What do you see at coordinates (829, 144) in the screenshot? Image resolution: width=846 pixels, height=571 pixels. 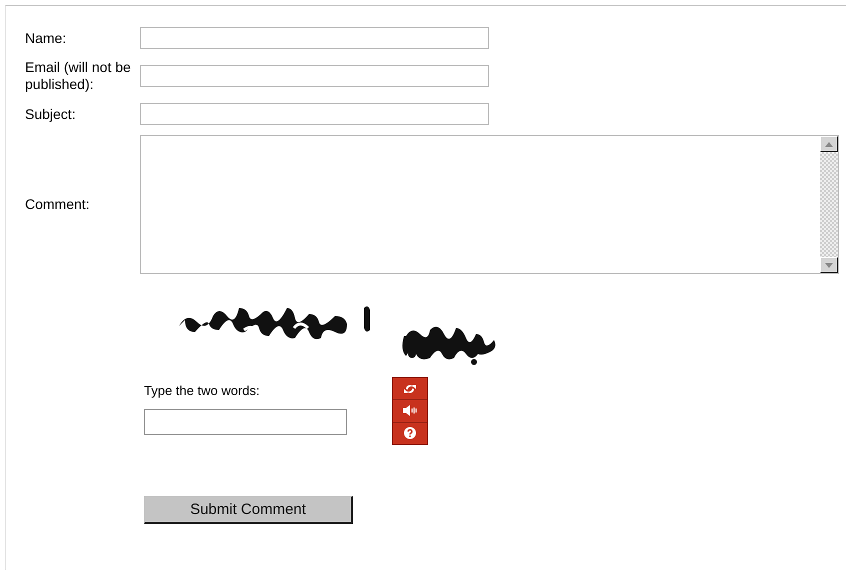 I see `scroll-up-icon` at bounding box center [829, 144].